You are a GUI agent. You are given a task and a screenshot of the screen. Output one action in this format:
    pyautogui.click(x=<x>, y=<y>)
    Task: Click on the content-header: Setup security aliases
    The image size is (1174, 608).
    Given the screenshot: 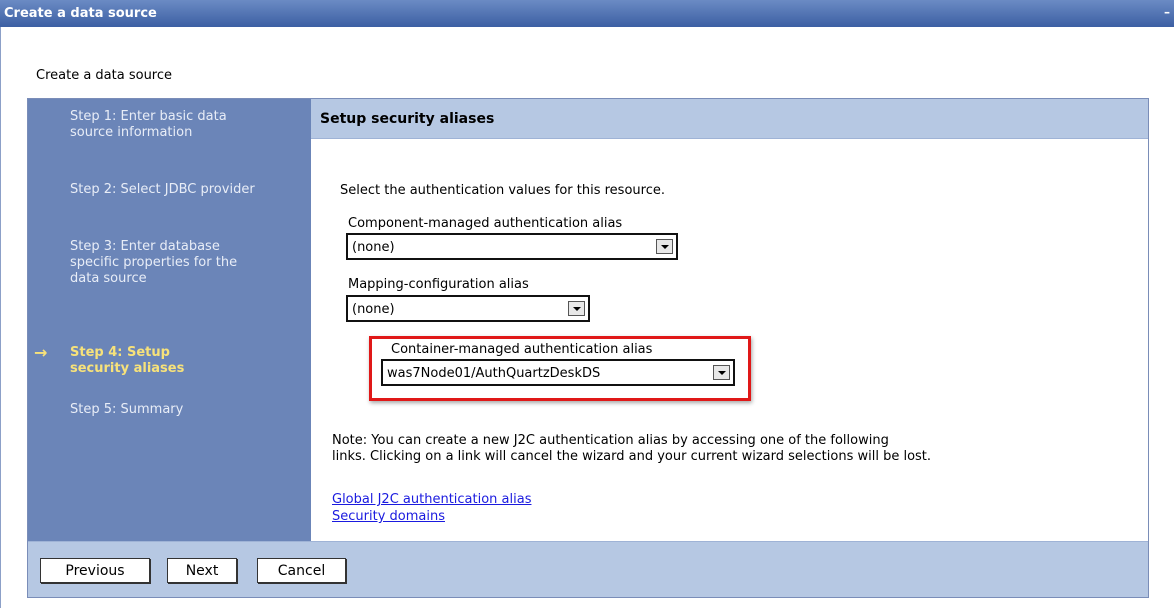 What is the action you would take?
    pyautogui.click(x=729, y=119)
    